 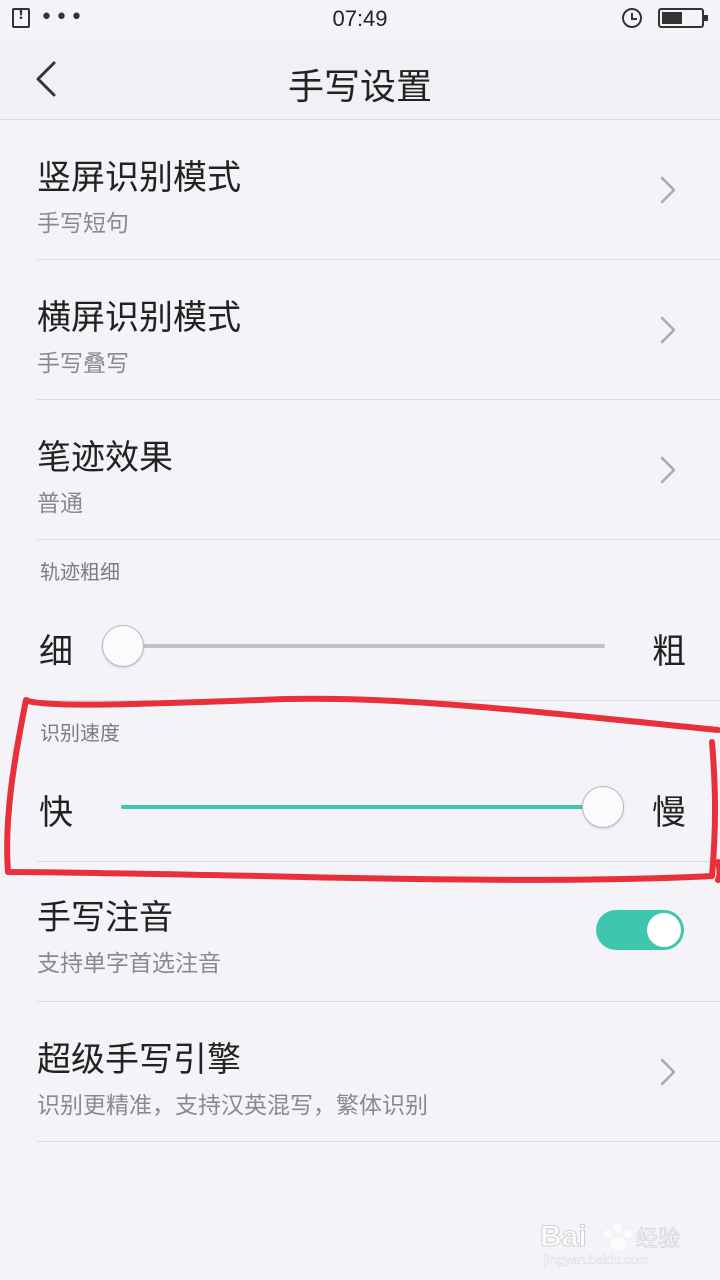 I want to click on recognition-speed-slider-row: 快 慢, so click(x=378, y=805).